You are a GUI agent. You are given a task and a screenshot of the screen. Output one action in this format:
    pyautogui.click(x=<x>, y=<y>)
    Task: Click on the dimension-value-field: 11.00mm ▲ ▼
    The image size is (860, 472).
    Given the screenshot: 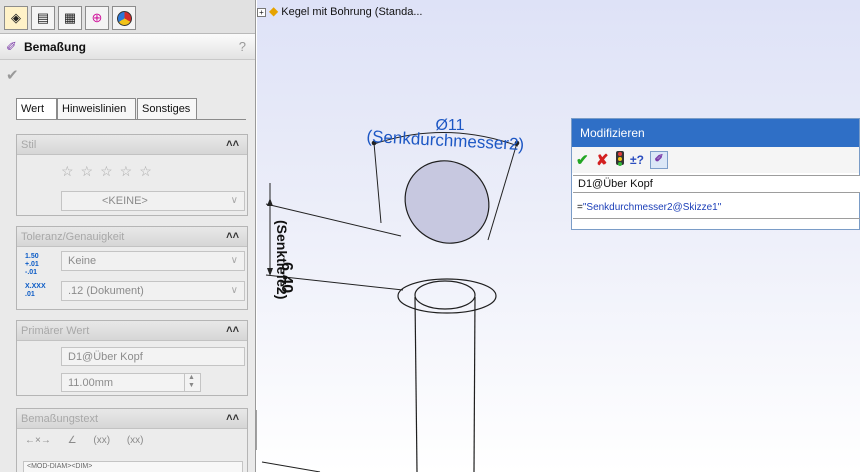 What is the action you would take?
    pyautogui.click(x=131, y=382)
    